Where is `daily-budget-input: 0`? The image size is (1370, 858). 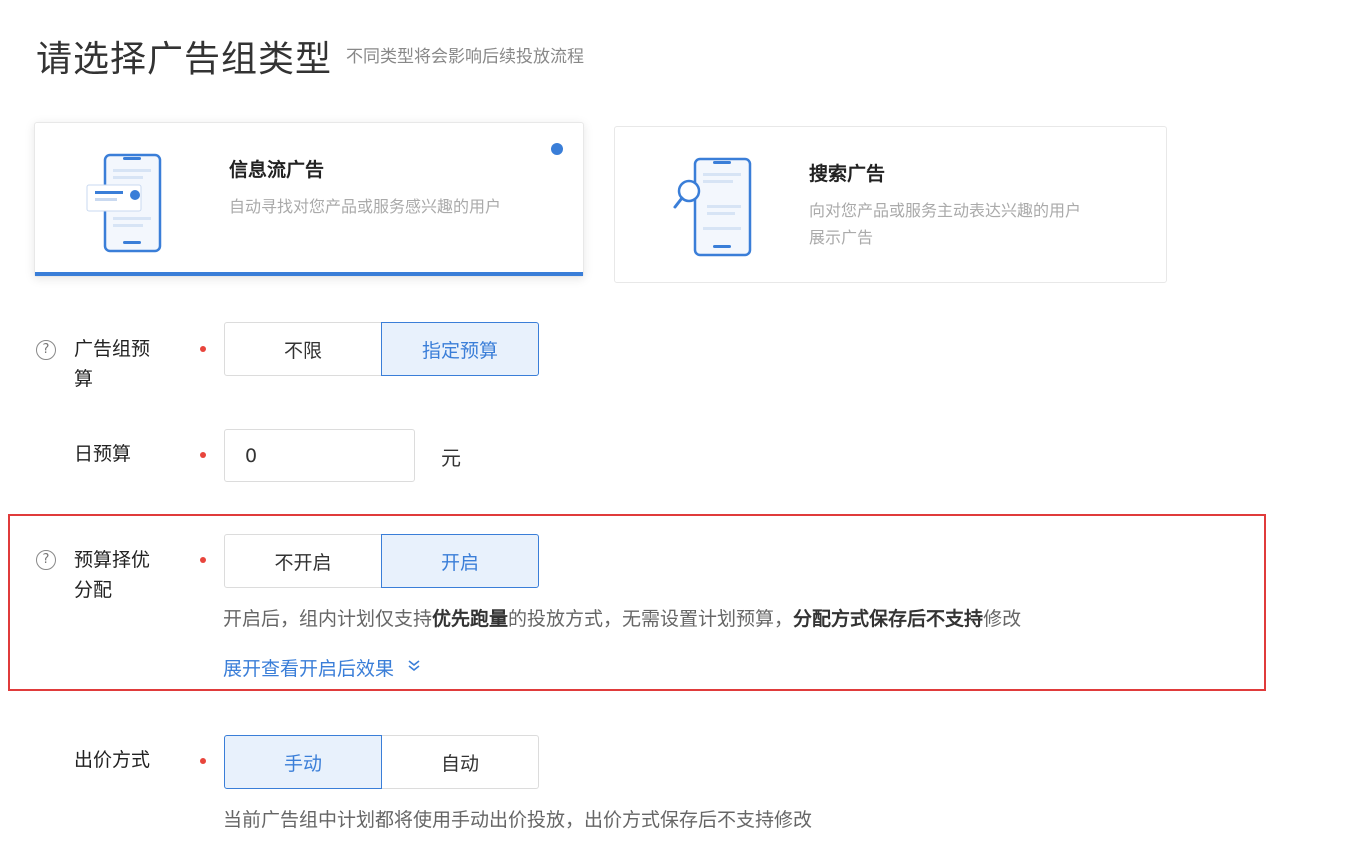 daily-budget-input: 0 is located at coordinates (319, 455).